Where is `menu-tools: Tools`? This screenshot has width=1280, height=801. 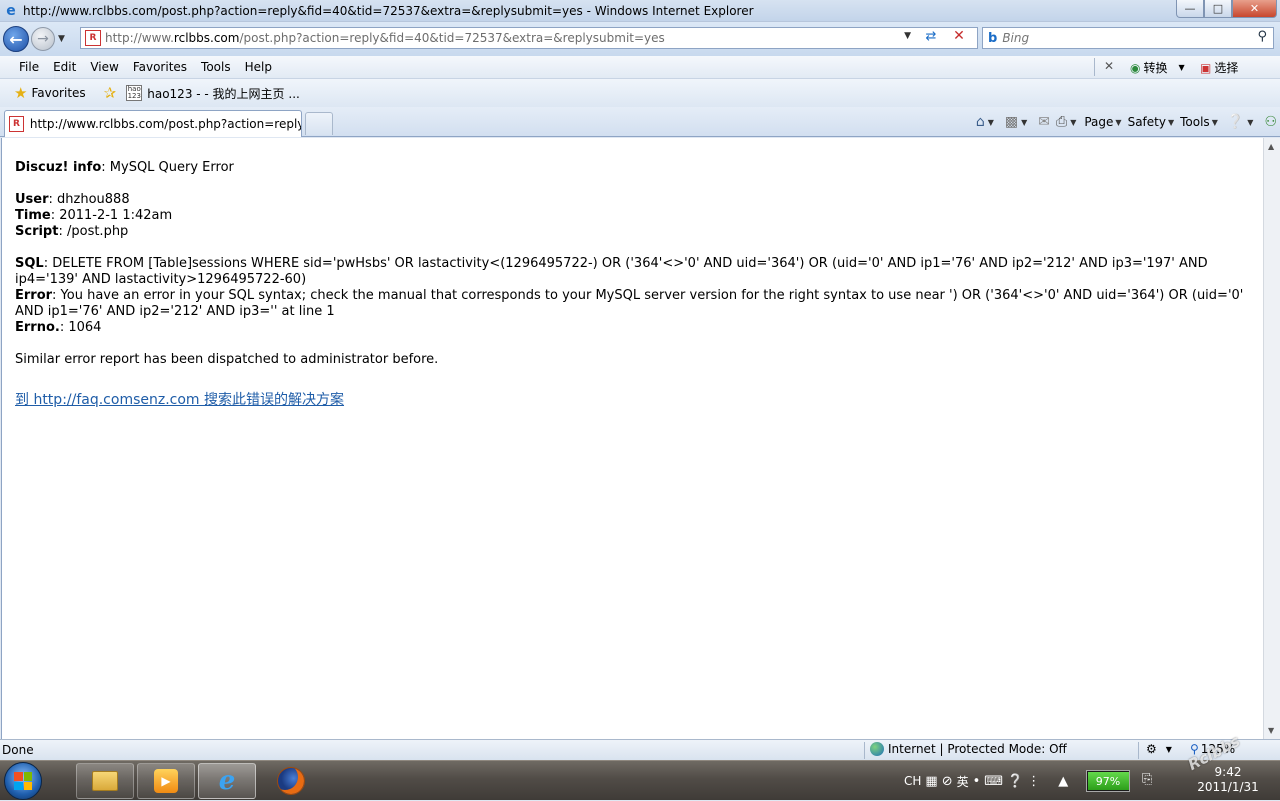 menu-tools: Tools is located at coordinates (216, 67).